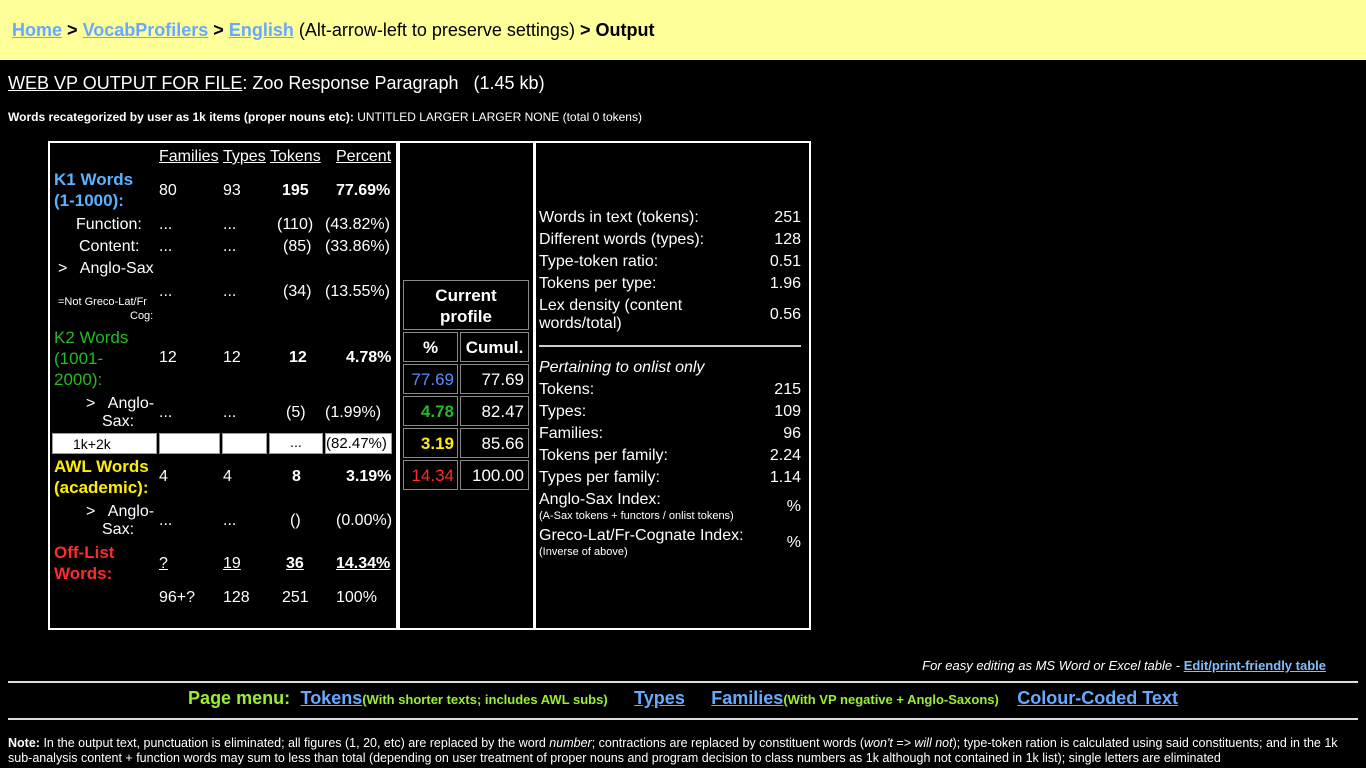 The width and height of the screenshot is (1366, 768). Describe the element at coordinates (436, 30) in the screenshot. I see `breadcrumb-hint: (Alt-arrow-left to preserve settings)` at that location.